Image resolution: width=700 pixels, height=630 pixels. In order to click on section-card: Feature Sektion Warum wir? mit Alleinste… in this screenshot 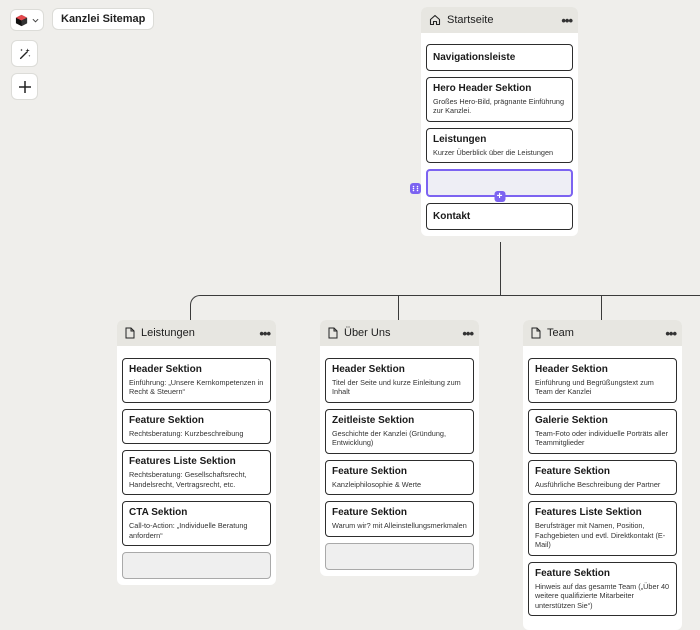, I will do `click(399, 519)`.